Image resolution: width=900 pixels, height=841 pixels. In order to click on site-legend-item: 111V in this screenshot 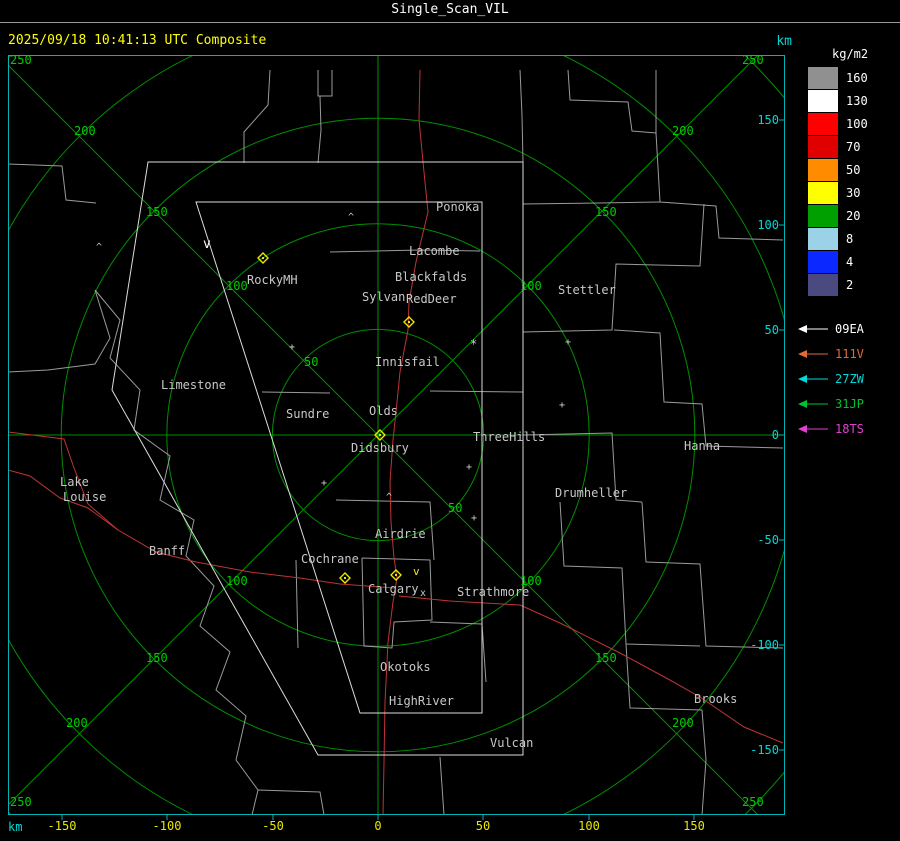, I will do `click(830, 353)`.